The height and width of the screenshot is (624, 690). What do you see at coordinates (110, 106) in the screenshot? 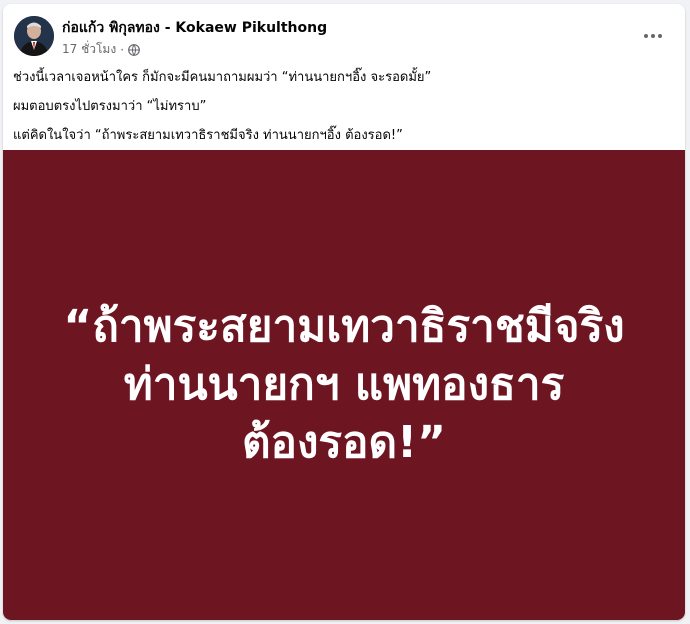
I see `post-text-line-2: ผมตอบตรงไปตรงมาว่า “ไม่ทราบ”` at bounding box center [110, 106].